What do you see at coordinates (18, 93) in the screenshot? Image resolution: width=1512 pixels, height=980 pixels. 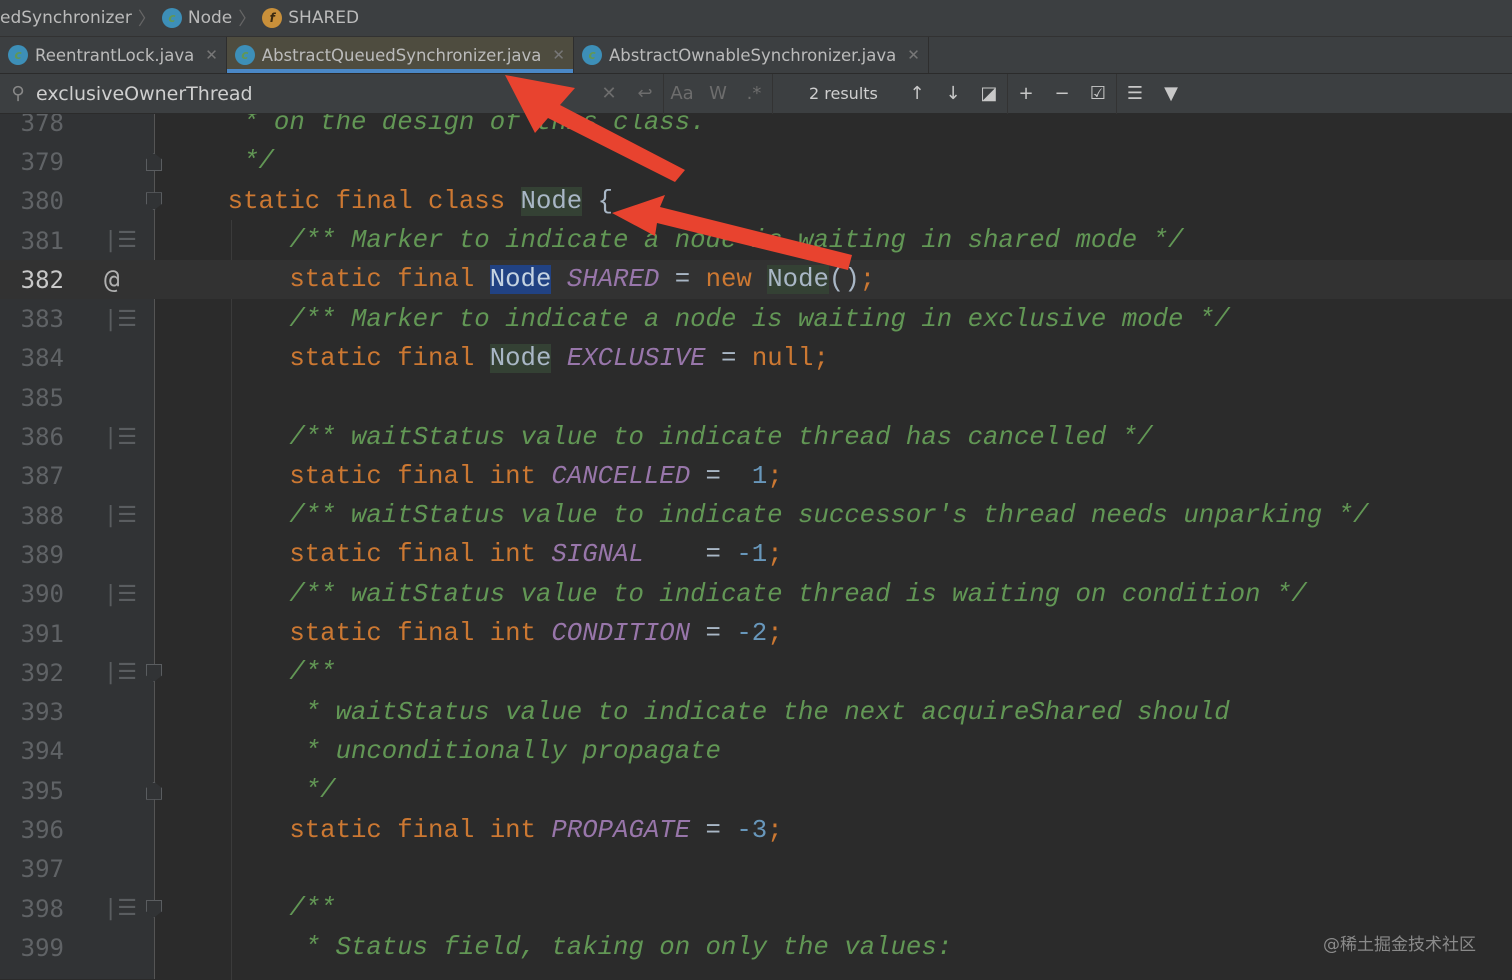 I see `search-icon: ⚲` at bounding box center [18, 93].